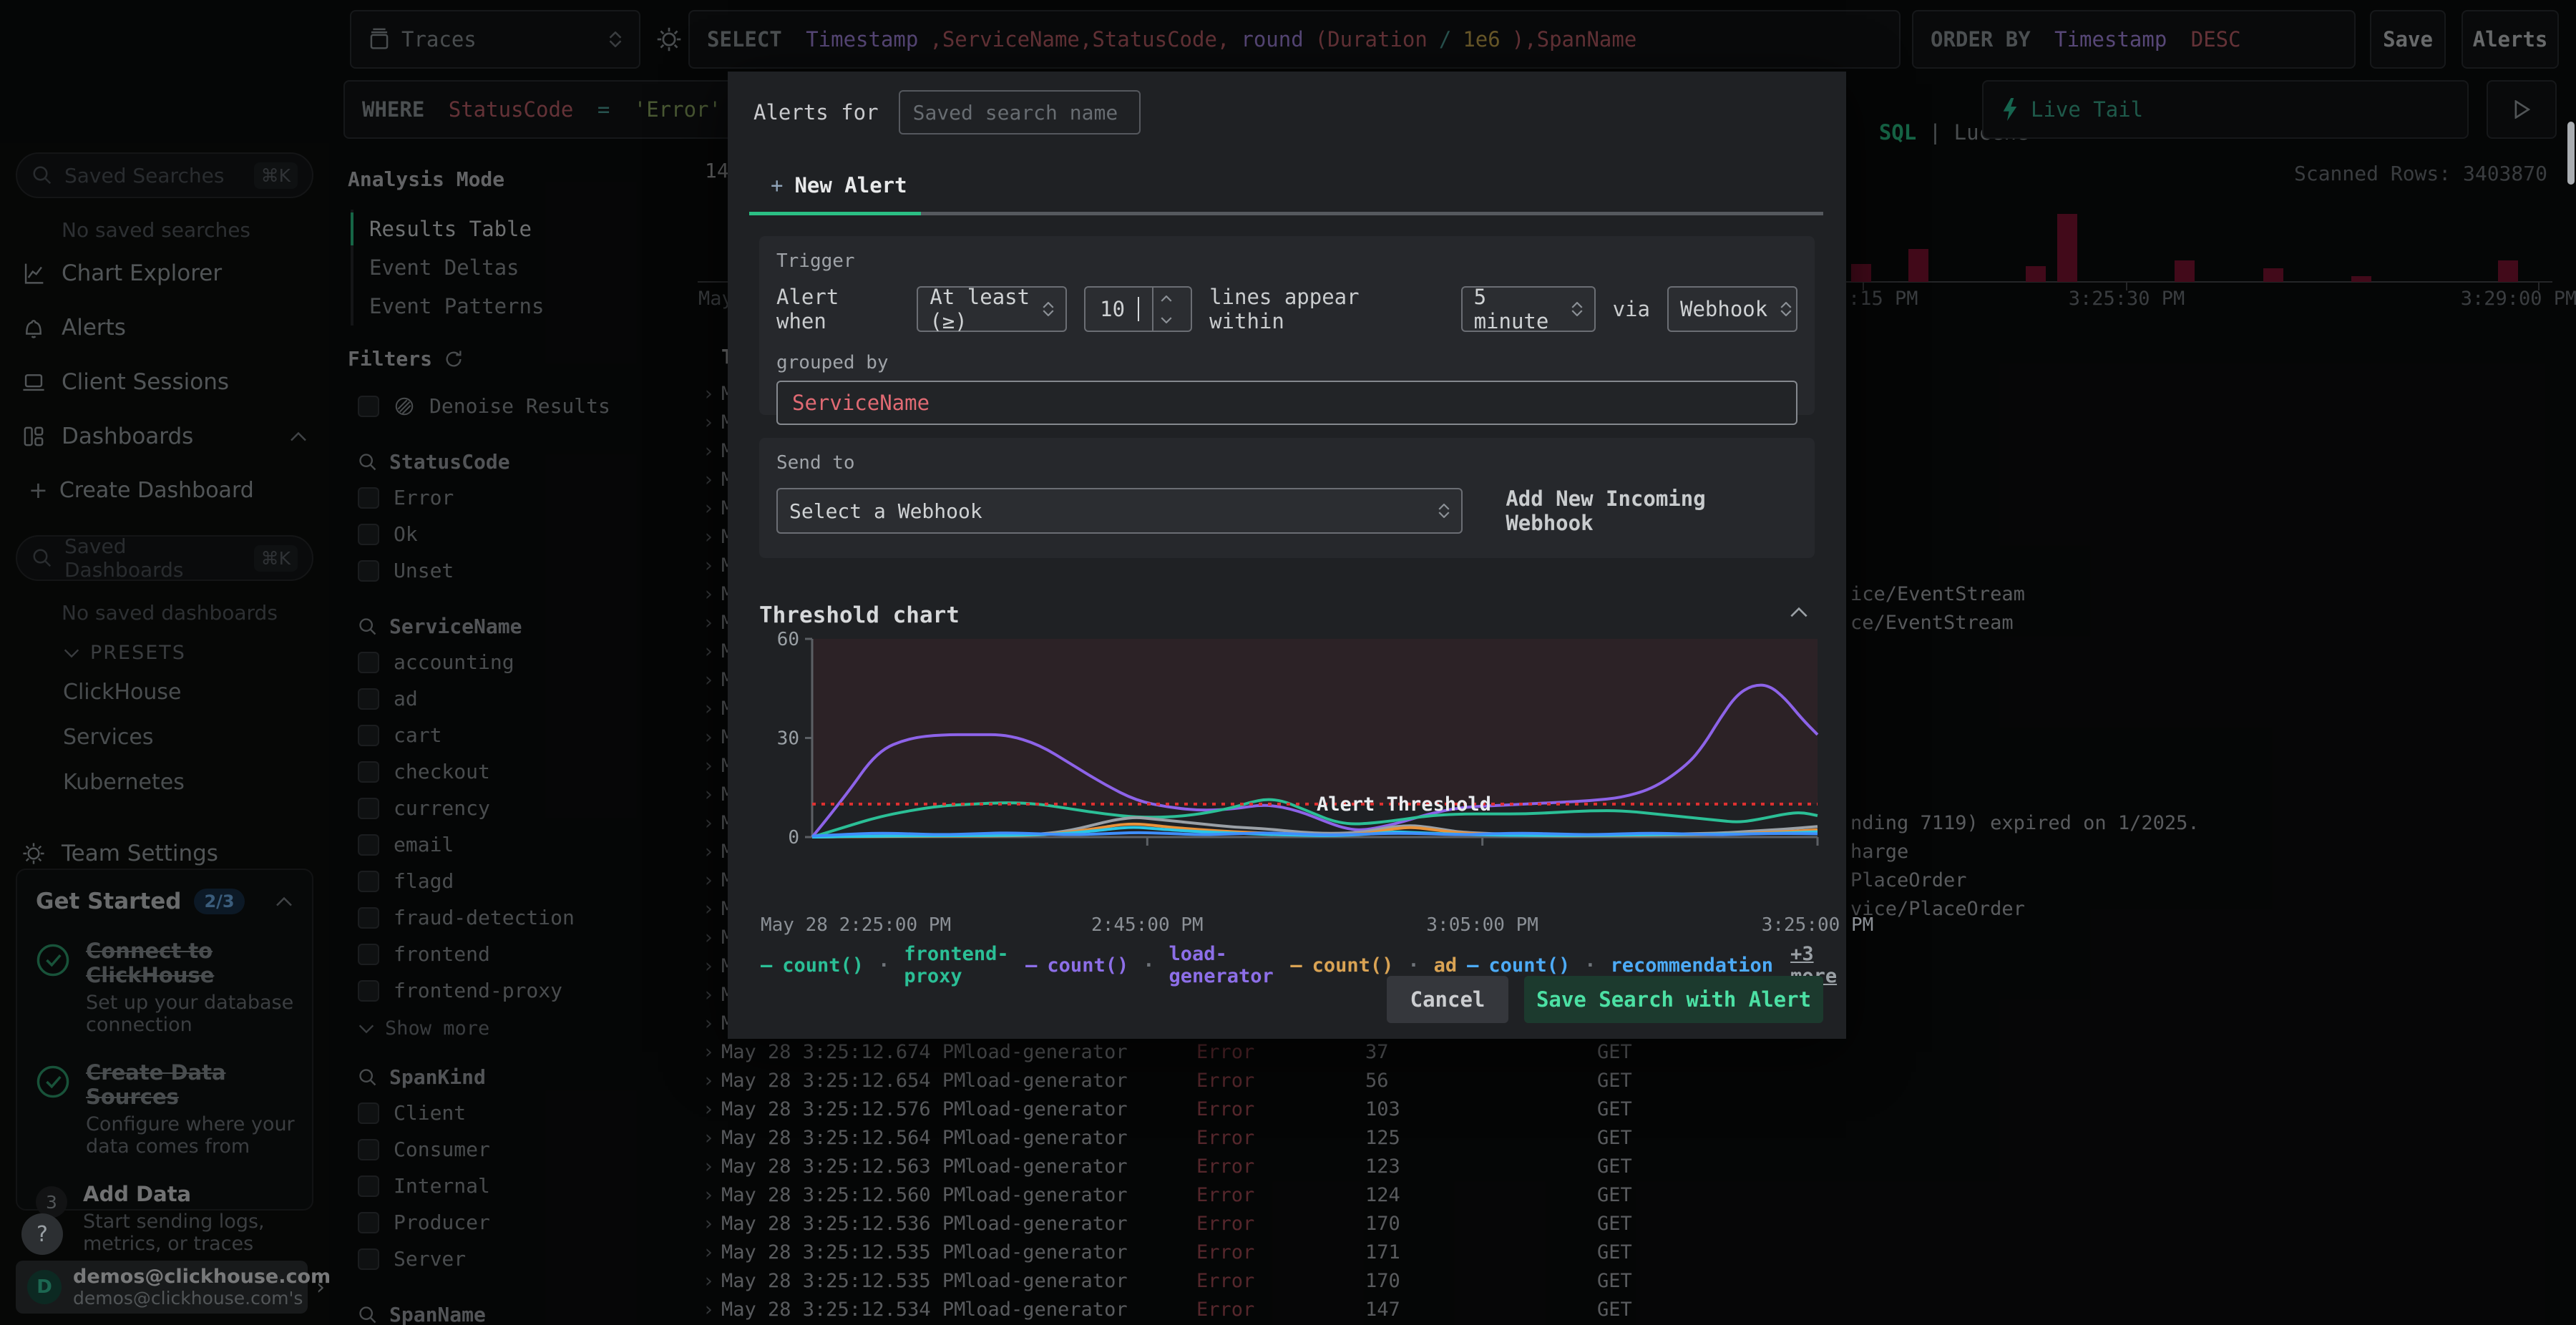  Describe the element at coordinates (856, 925) in the screenshot. I see `threshold-x-label: May 28 2:25:00 PM` at that location.